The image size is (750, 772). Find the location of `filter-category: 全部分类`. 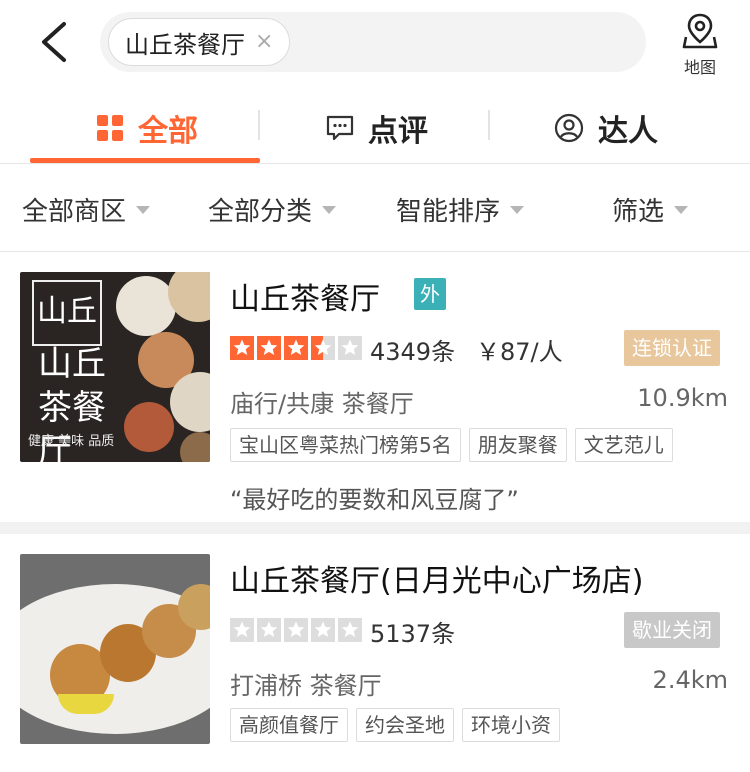

filter-category: 全部分类 is located at coordinates (272, 209).